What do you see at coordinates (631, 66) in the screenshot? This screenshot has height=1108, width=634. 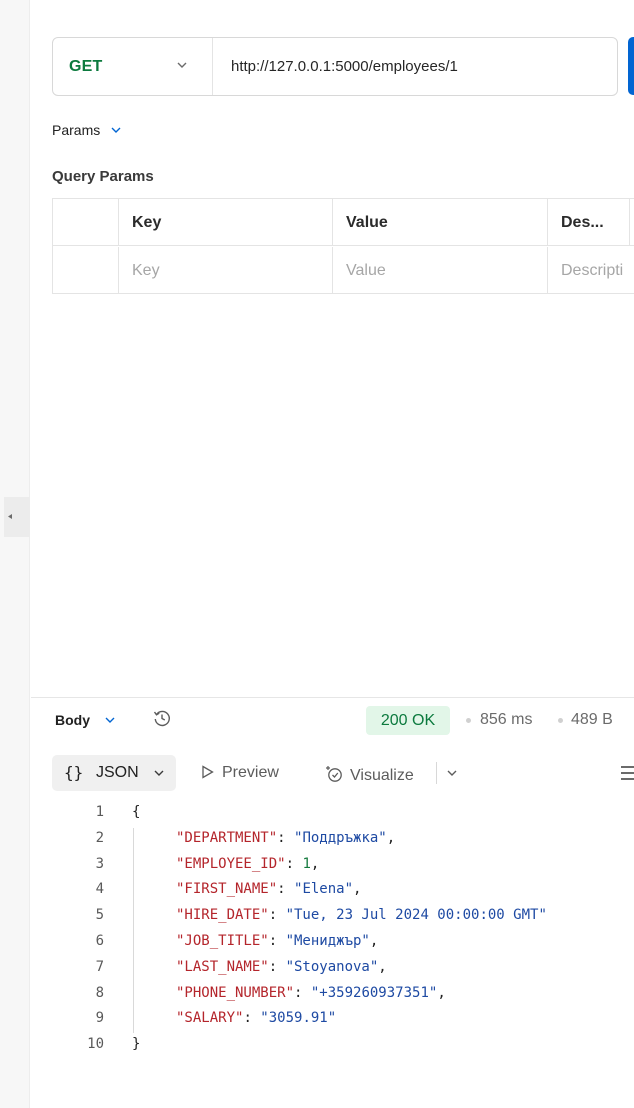 I see `send-button` at bounding box center [631, 66].